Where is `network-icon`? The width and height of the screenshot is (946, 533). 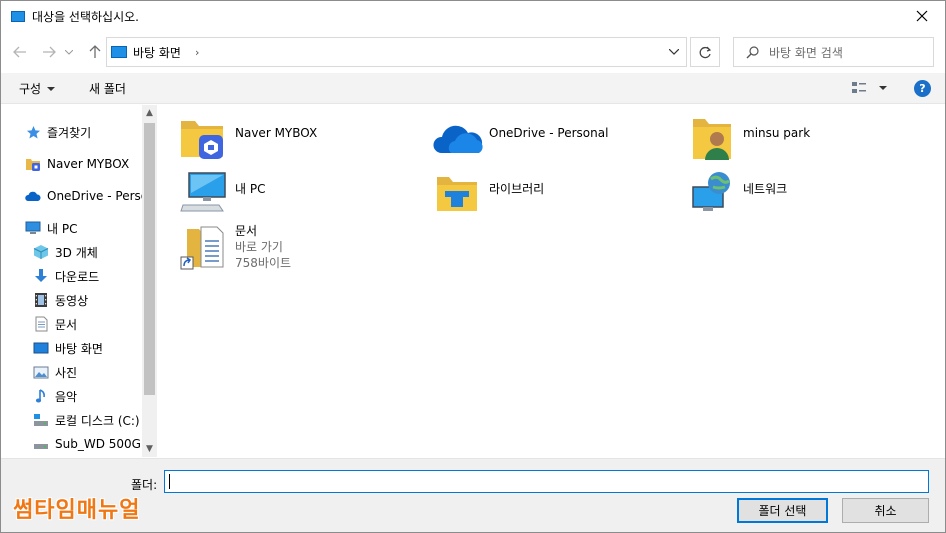 network-icon is located at coordinates (715, 195).